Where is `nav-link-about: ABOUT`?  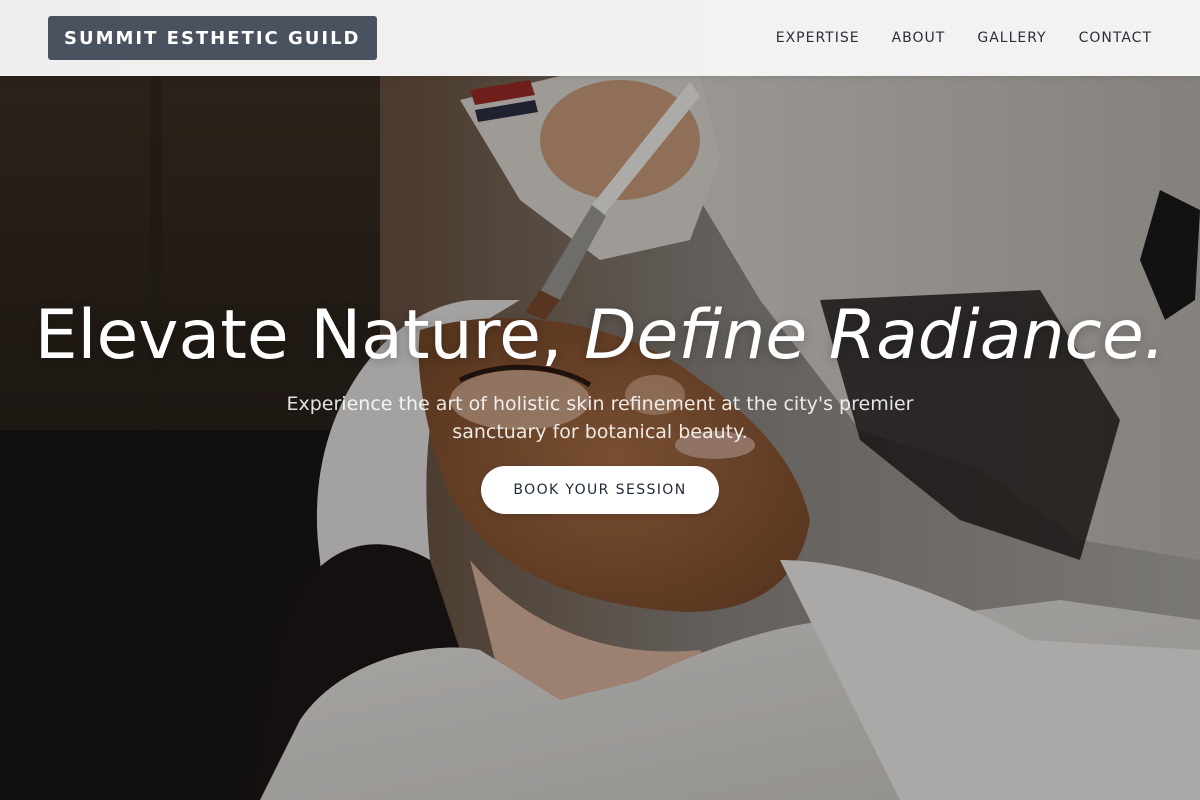 nav-link-about: ABOUT is located at coordinates (919, 38).